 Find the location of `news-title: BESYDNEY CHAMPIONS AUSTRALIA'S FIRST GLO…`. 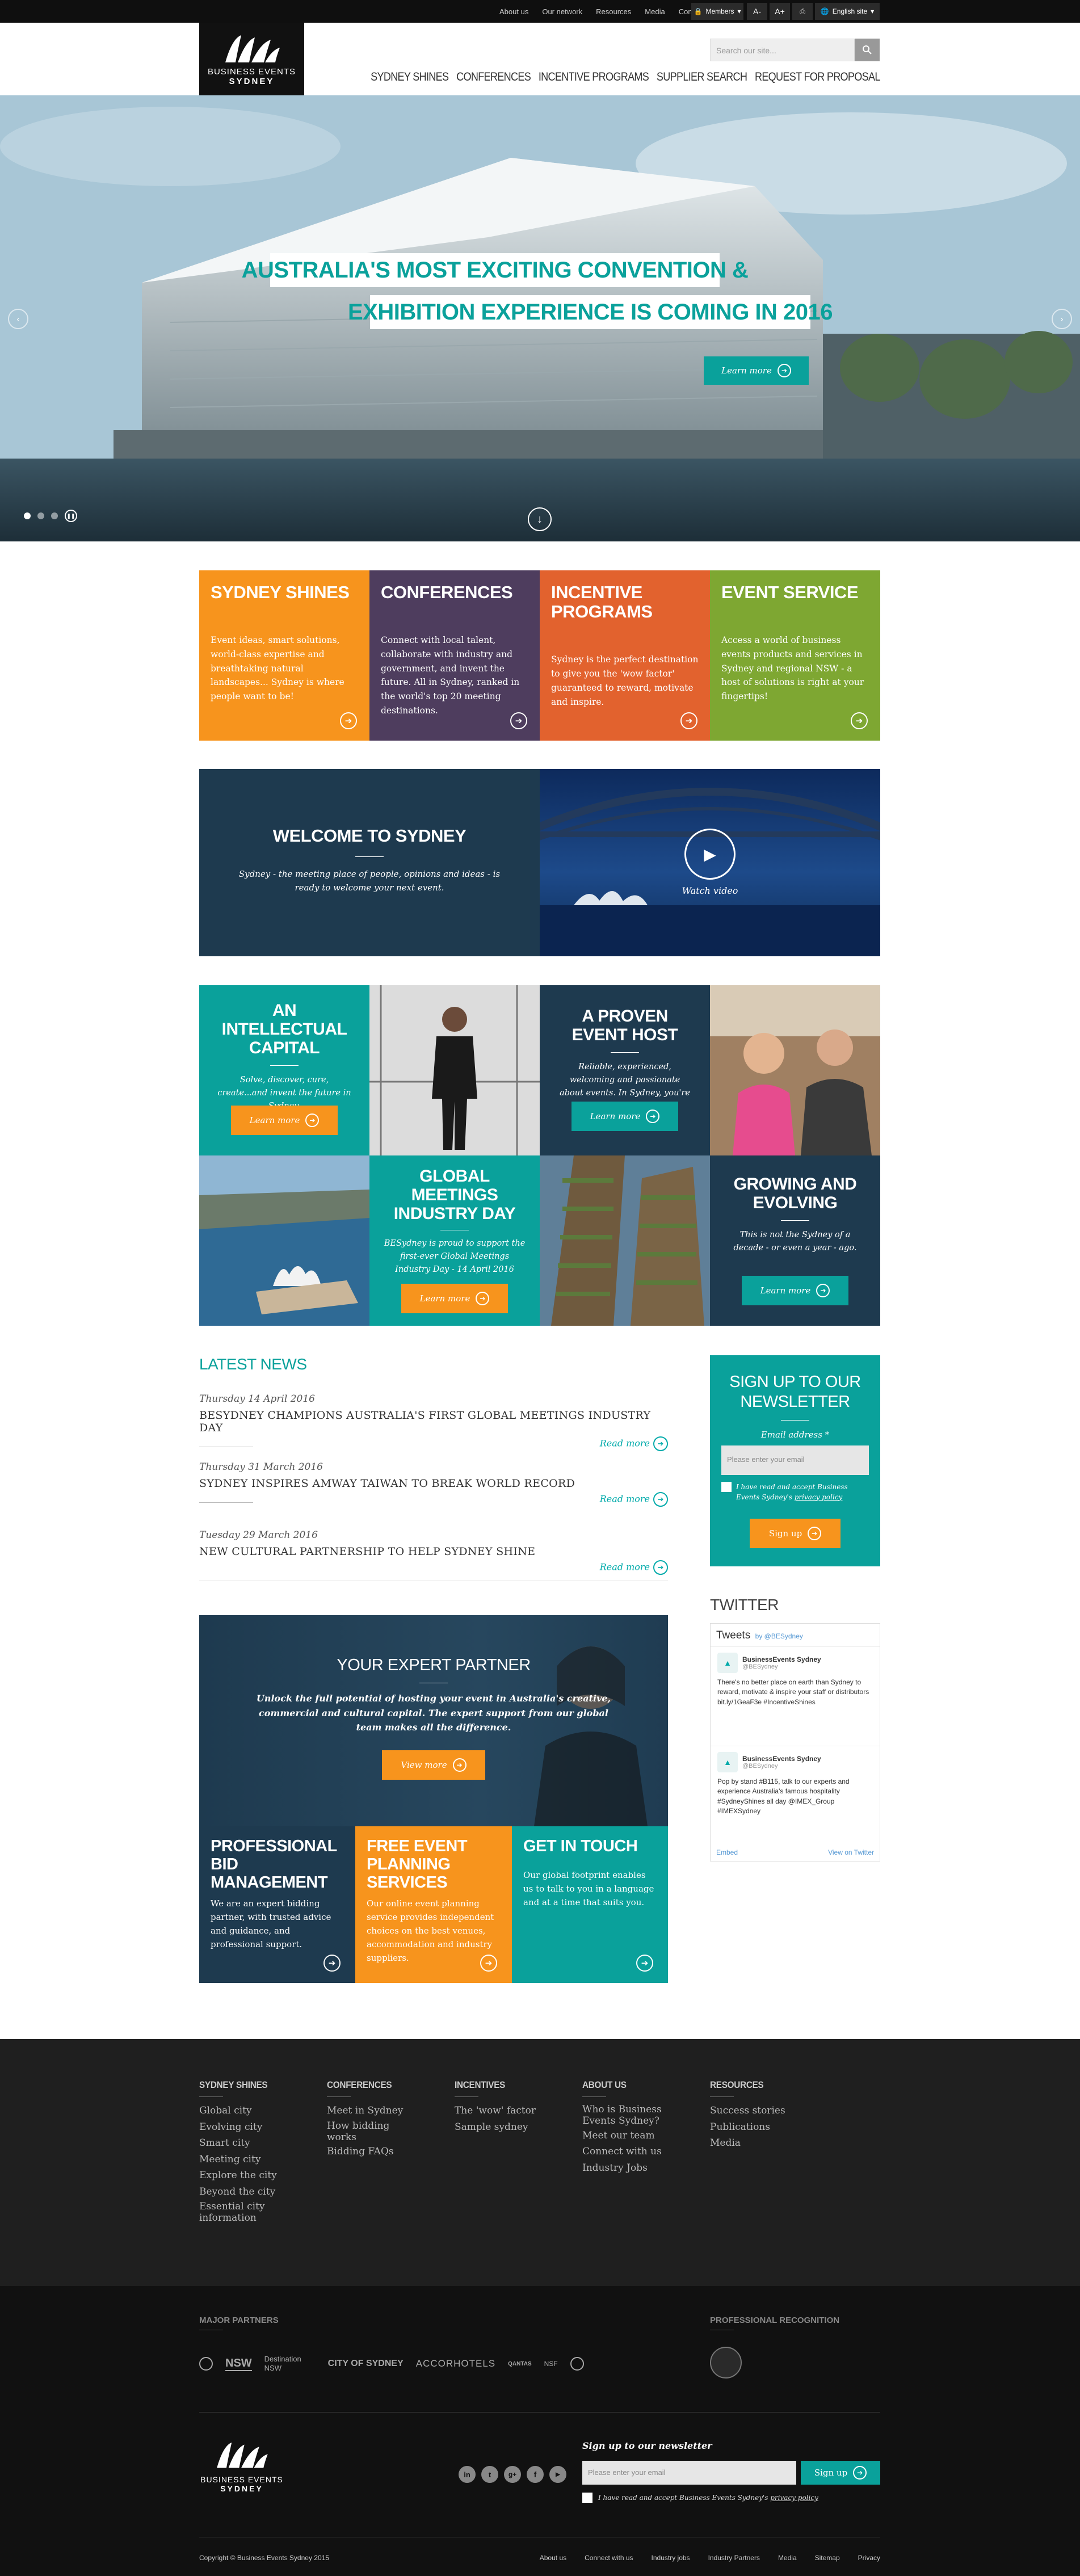

news-title: BESYDNEY CHAMPIONS AUSTRALIA'S FIRST GLO… is located at coordinates (433, 1421).